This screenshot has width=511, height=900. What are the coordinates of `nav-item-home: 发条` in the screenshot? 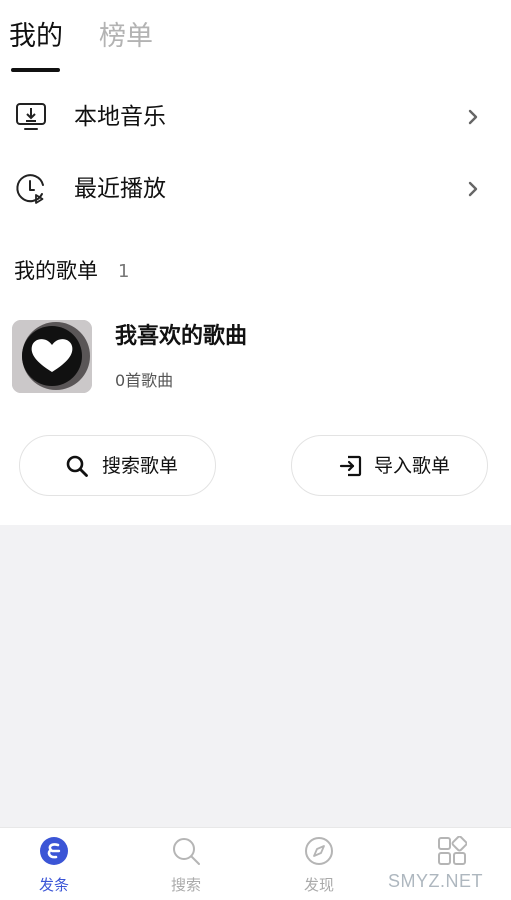 It's located at (59, 864).